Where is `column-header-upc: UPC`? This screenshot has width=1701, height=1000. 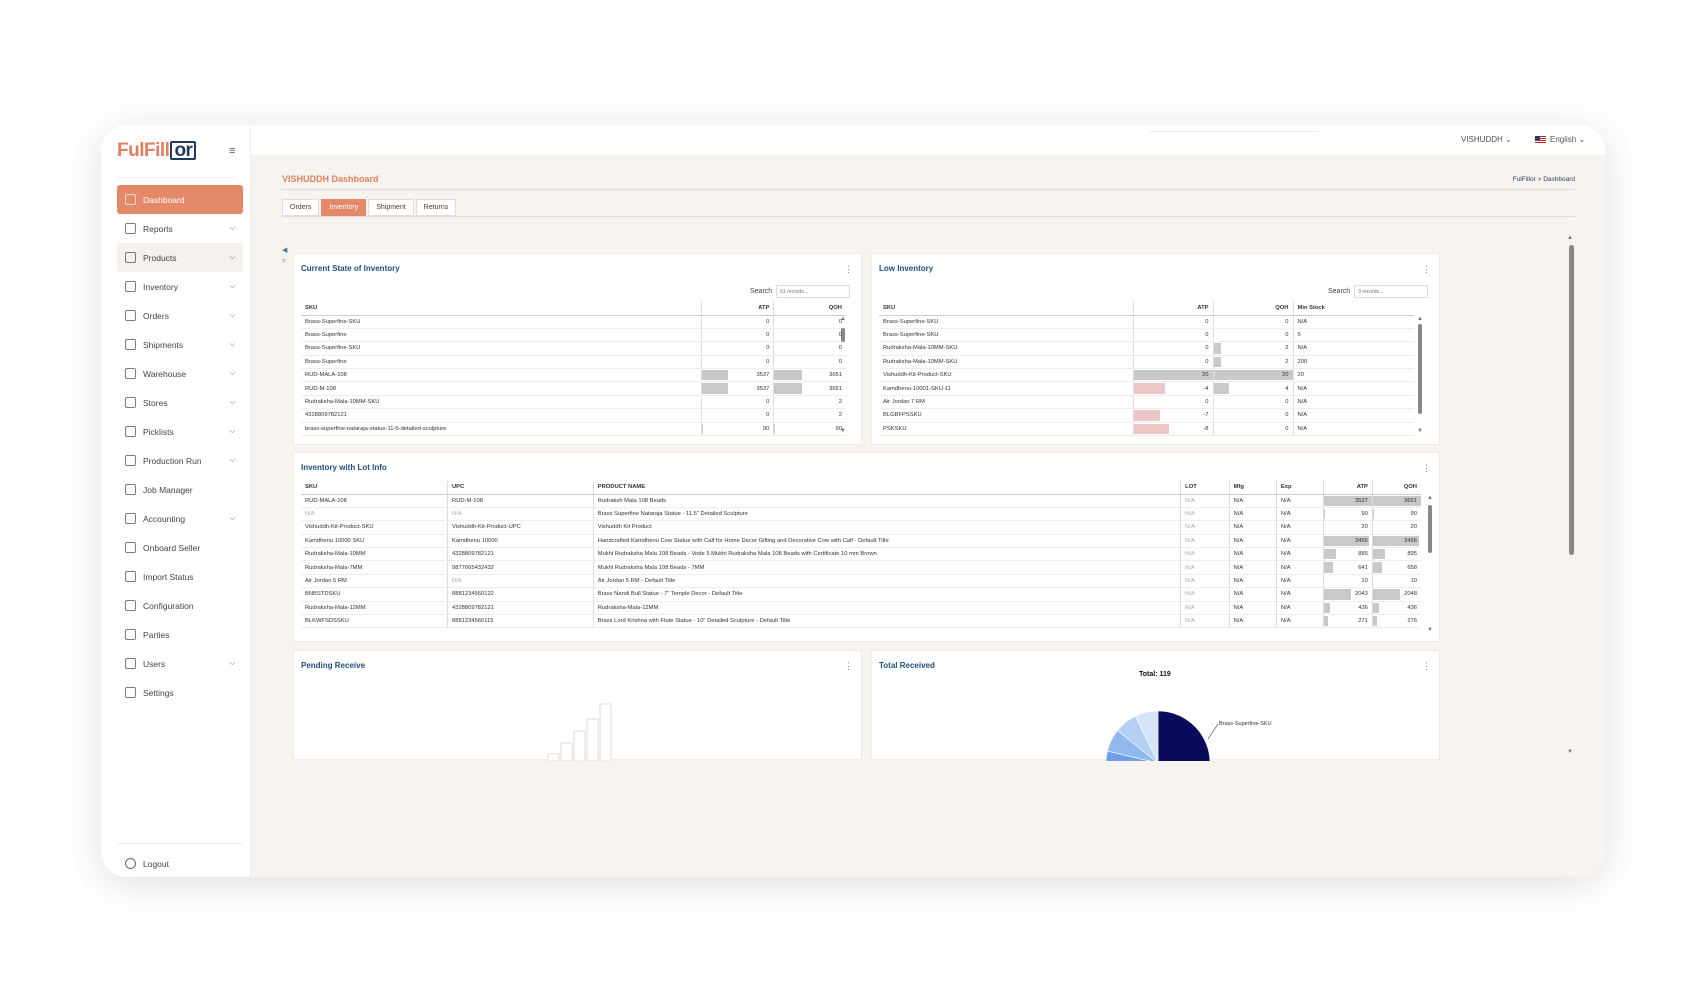 column-header-upc: UPC is located at coordinates (520, 488).